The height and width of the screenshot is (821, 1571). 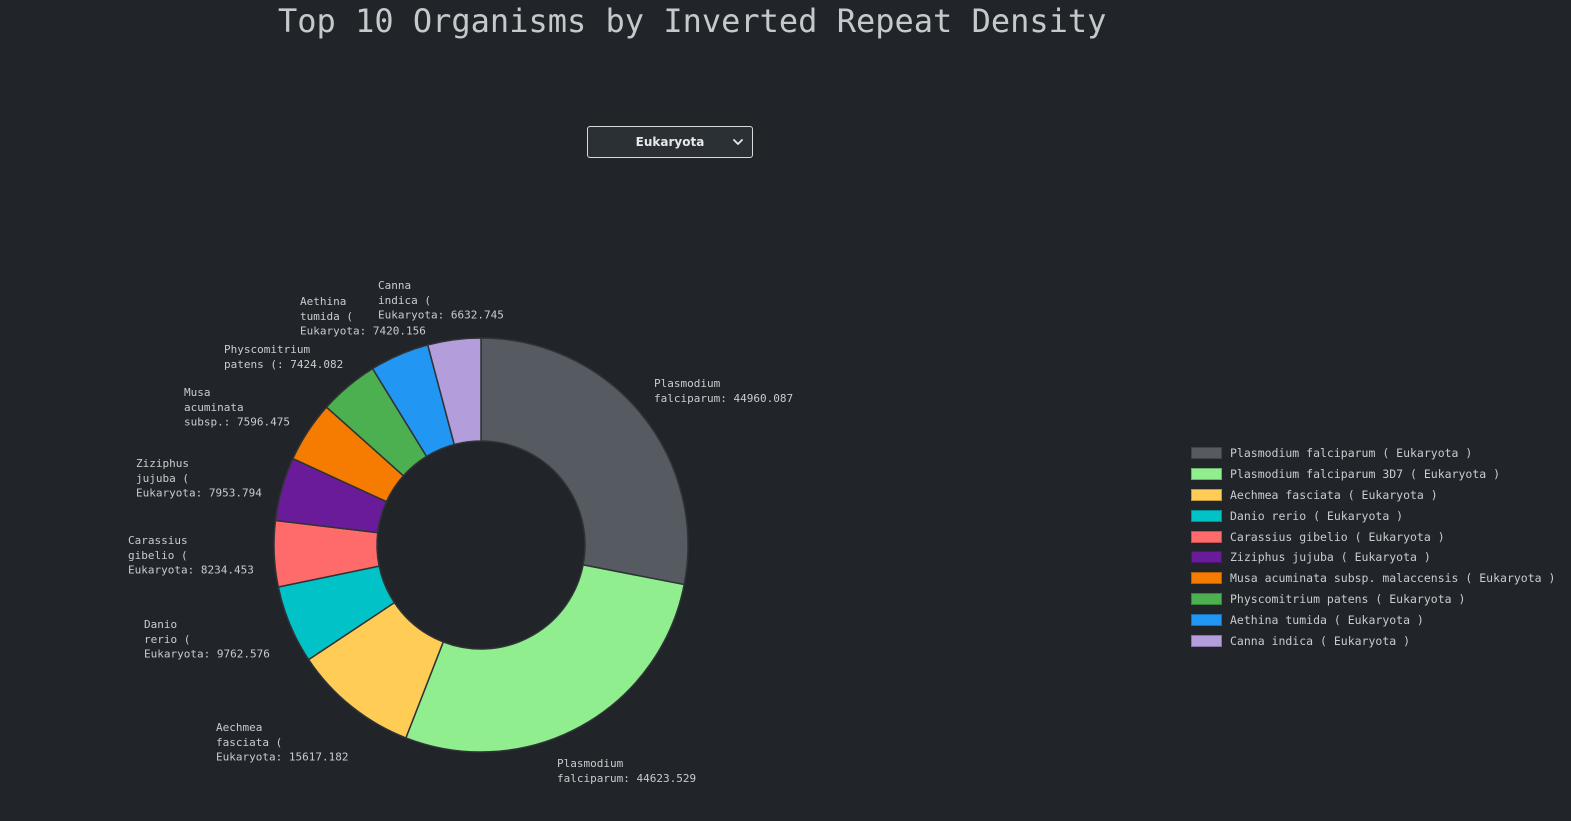 I want to click on legend-item: Canna indica ( Eukaryota ), so click(x=1373, y=640).